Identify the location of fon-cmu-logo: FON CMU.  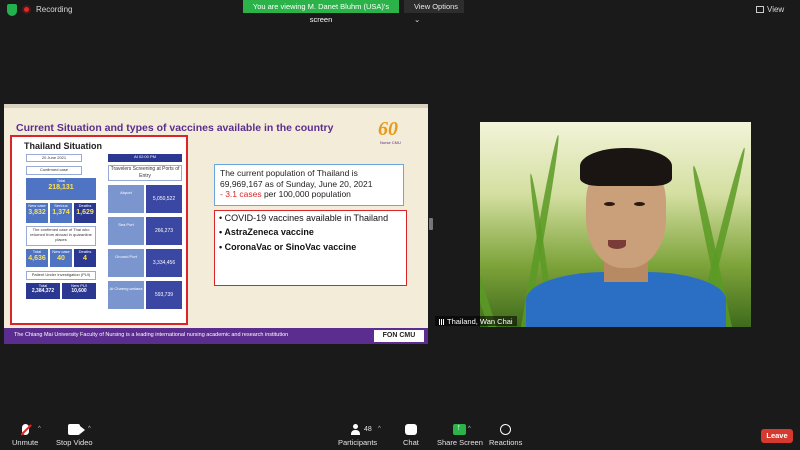
(399, 336).